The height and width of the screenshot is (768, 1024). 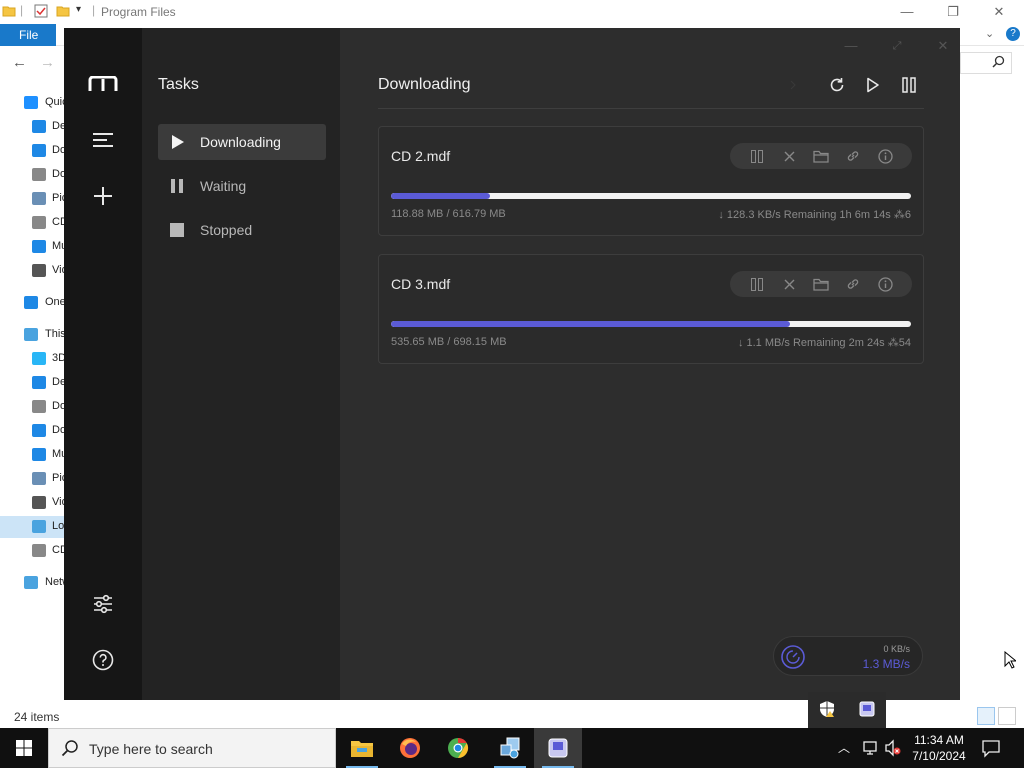 I want to click on new-folder-icon, so click(x=63, y=11).